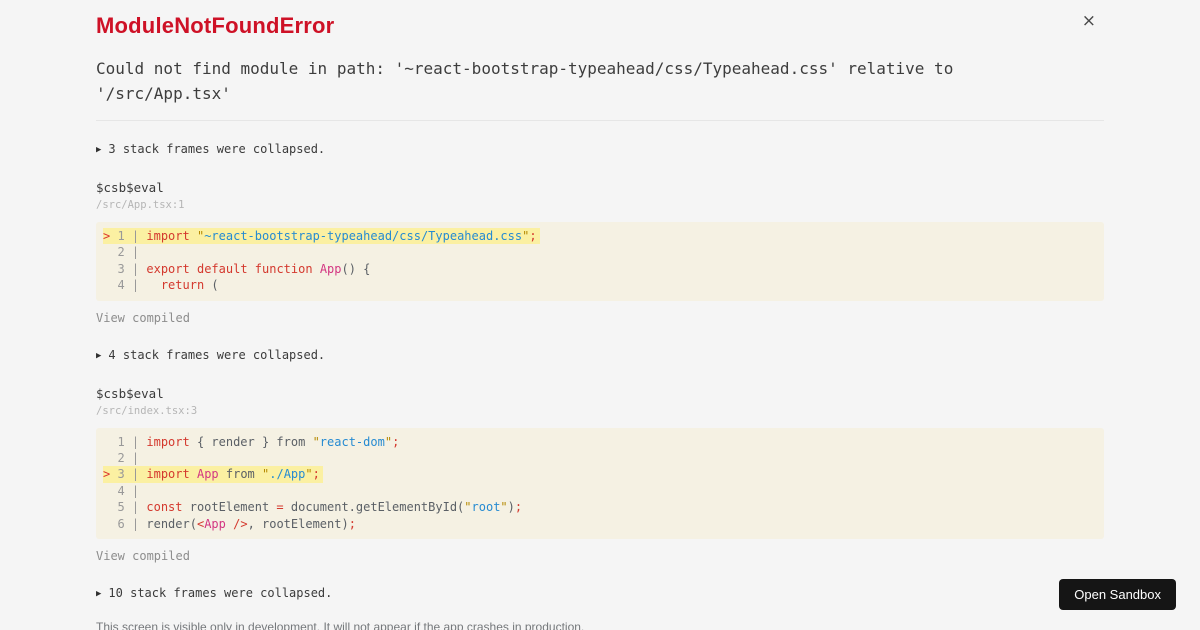 The width and height of the screenshot is (1200, 630). Describe the element at coordinates (217, 354) in the screenshot. I see `collapse-notice: 4 stack frames were collapsed.` at that location.